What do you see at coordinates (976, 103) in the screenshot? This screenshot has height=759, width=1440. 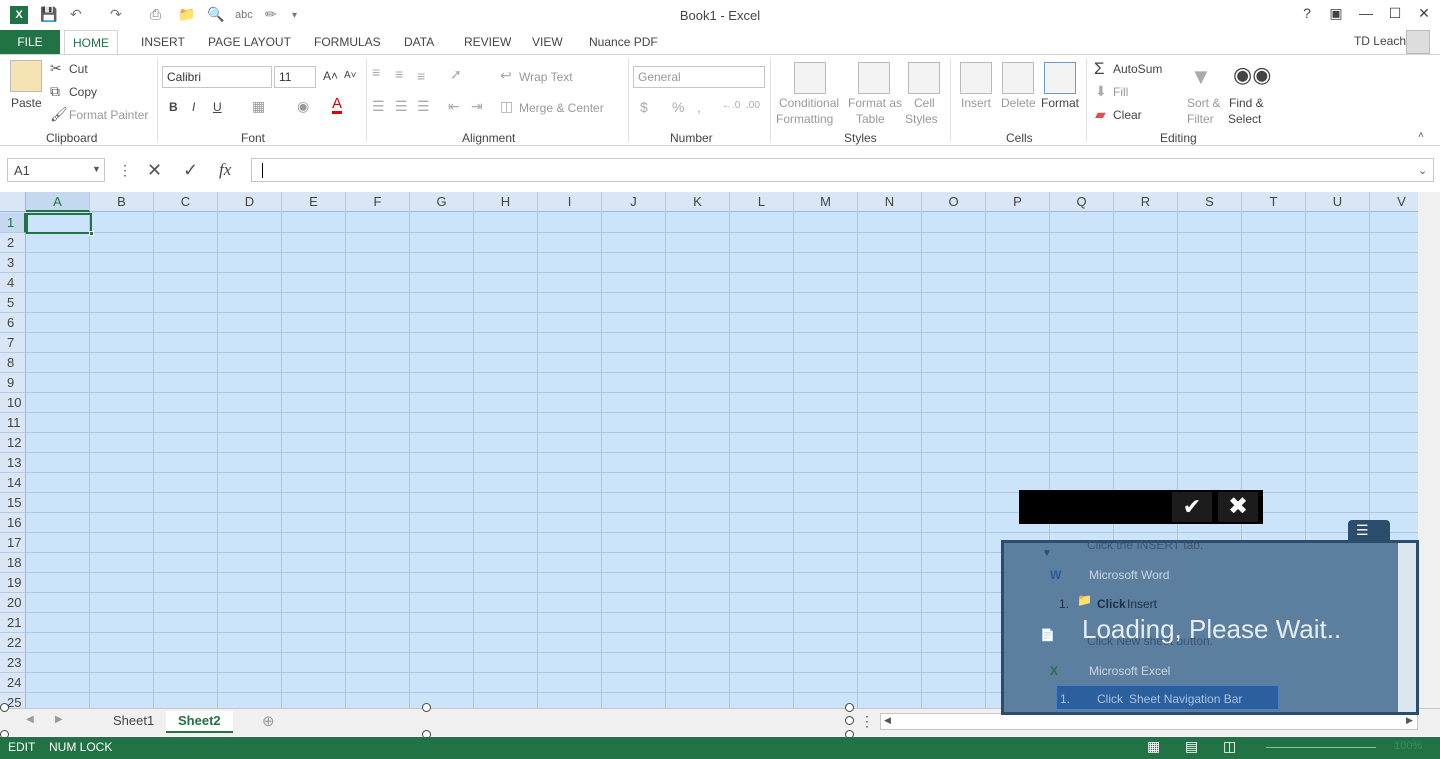 I see `insert-cells-button: Insert` at bounding box center [976, 103].